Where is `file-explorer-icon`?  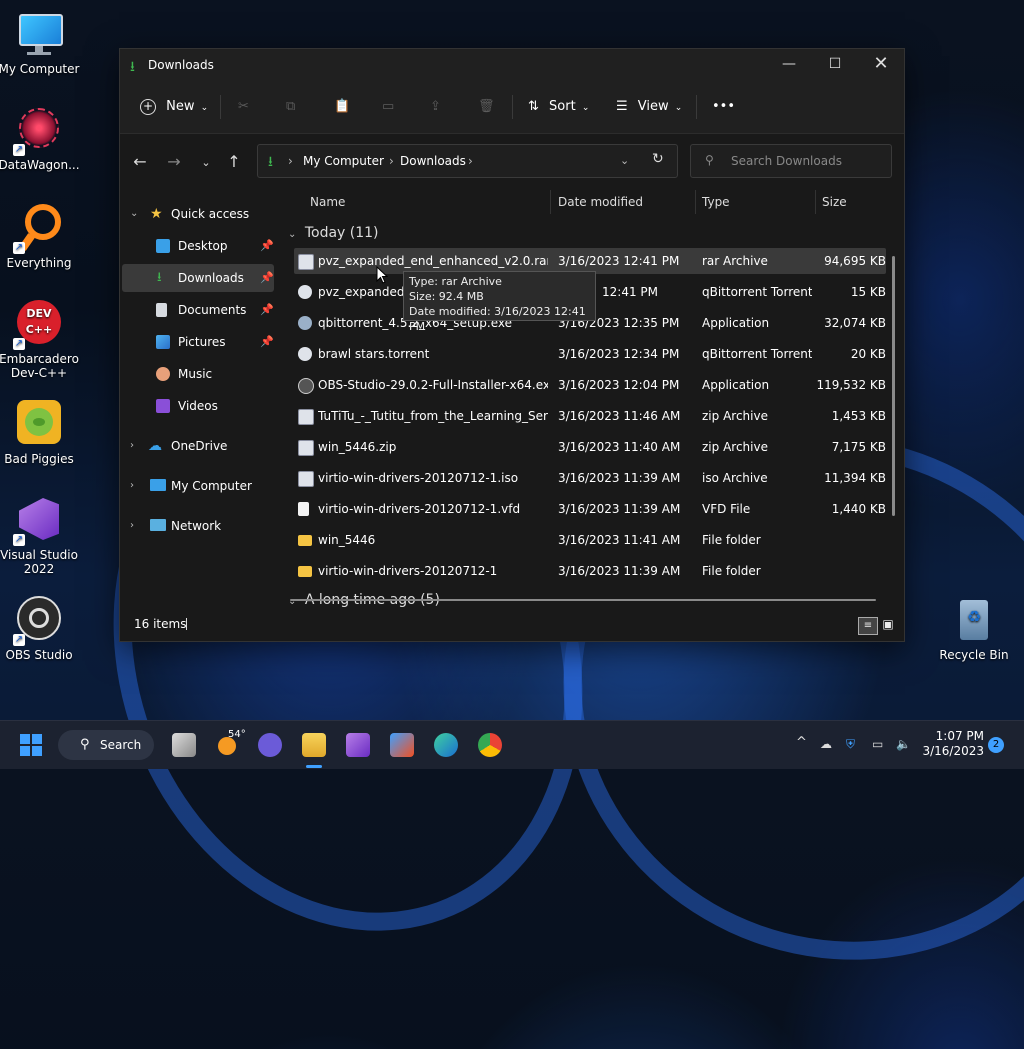
file-explorer-icon is located at coordinates (314, 745).